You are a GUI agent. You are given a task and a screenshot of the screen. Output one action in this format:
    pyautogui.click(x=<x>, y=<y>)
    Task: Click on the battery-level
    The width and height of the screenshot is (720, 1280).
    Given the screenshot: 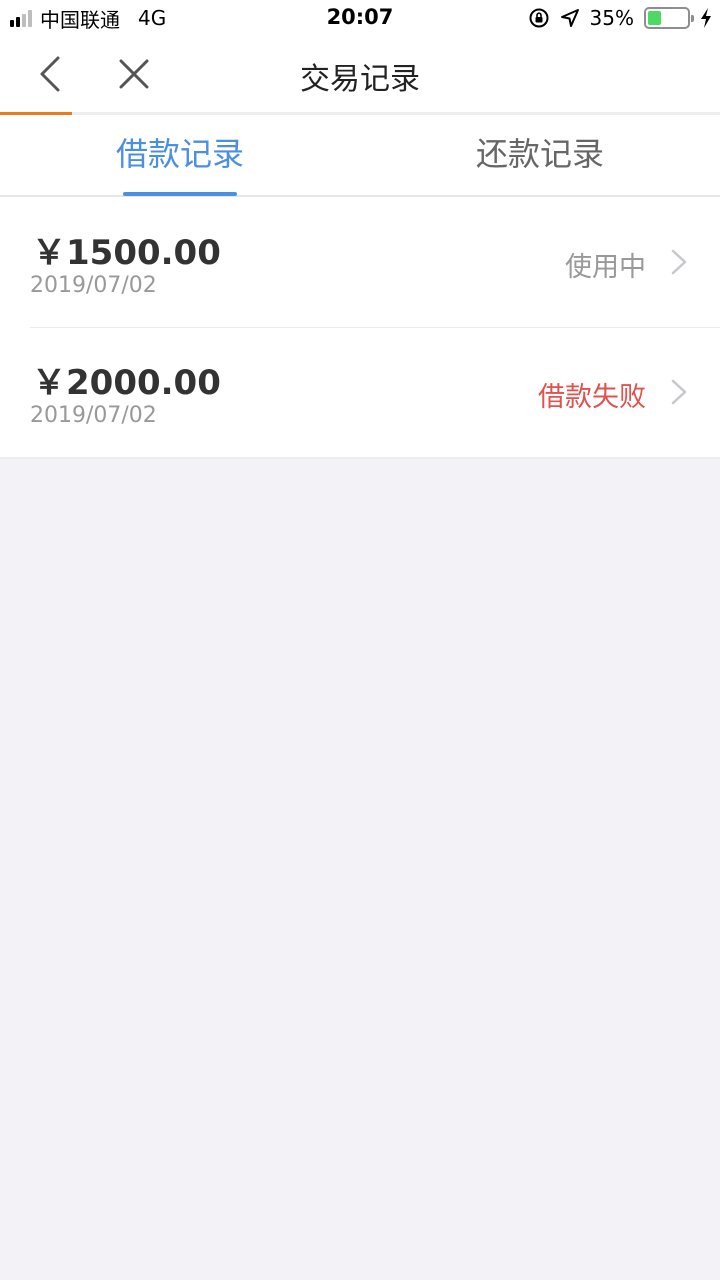 What is the action you would take?
    pyautogui.click(x=655, y=18)
    